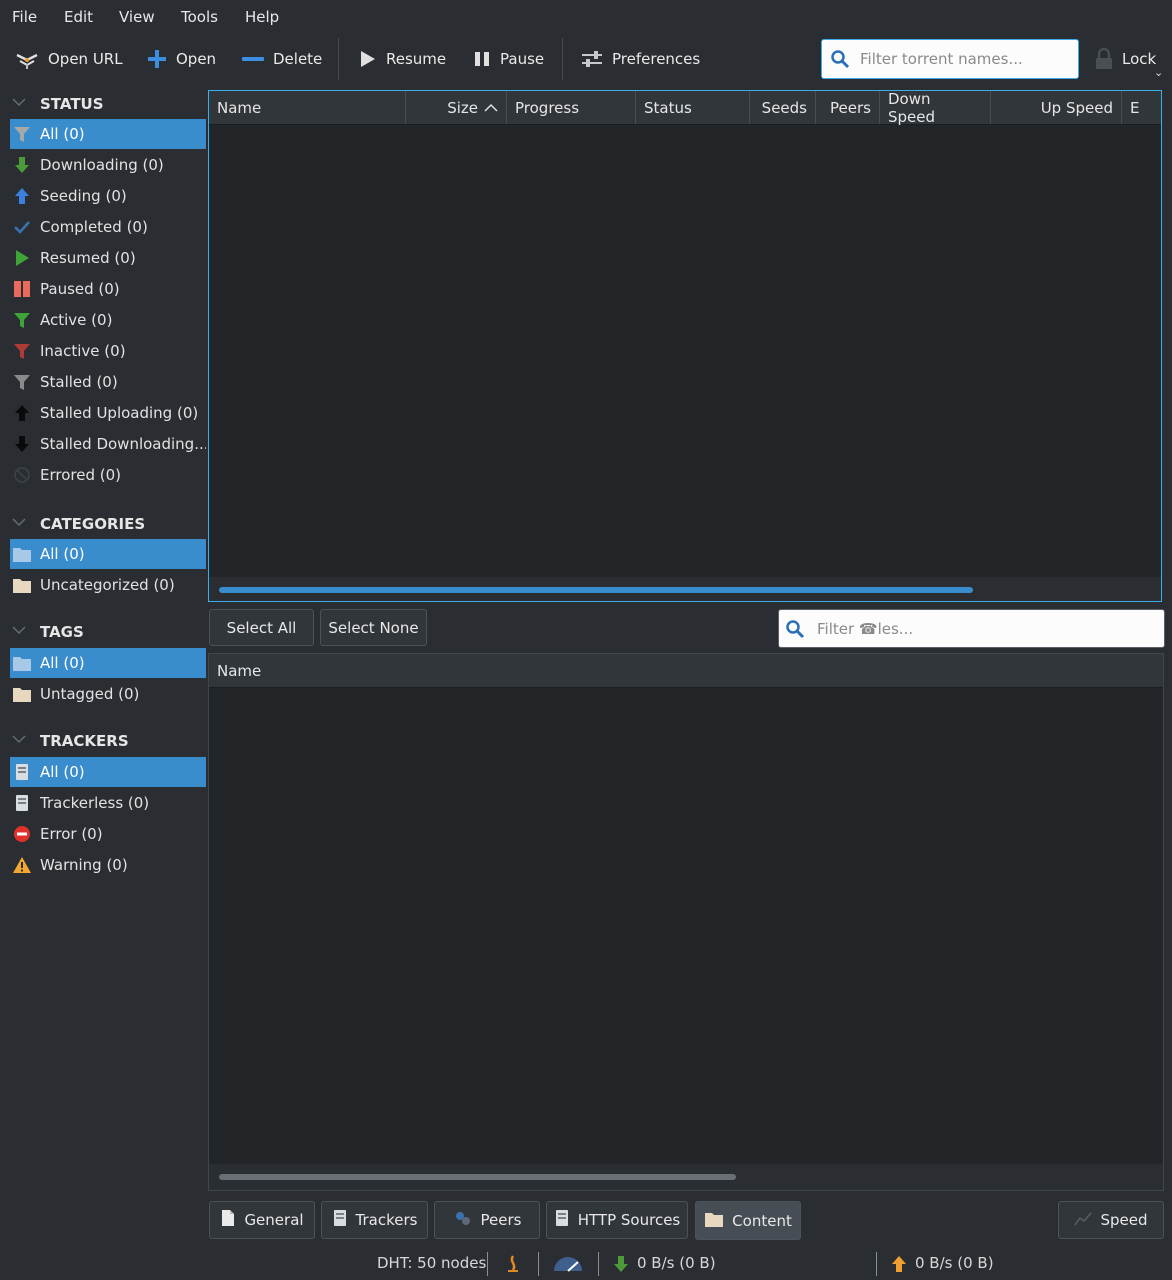 Image resolution: width=1172 pixels, height=1280 pixels. What do you see at coordinates (935, 108) in the screenshot?
I see `column-down-speed: Down Speed` at bounding box center [935, 108].